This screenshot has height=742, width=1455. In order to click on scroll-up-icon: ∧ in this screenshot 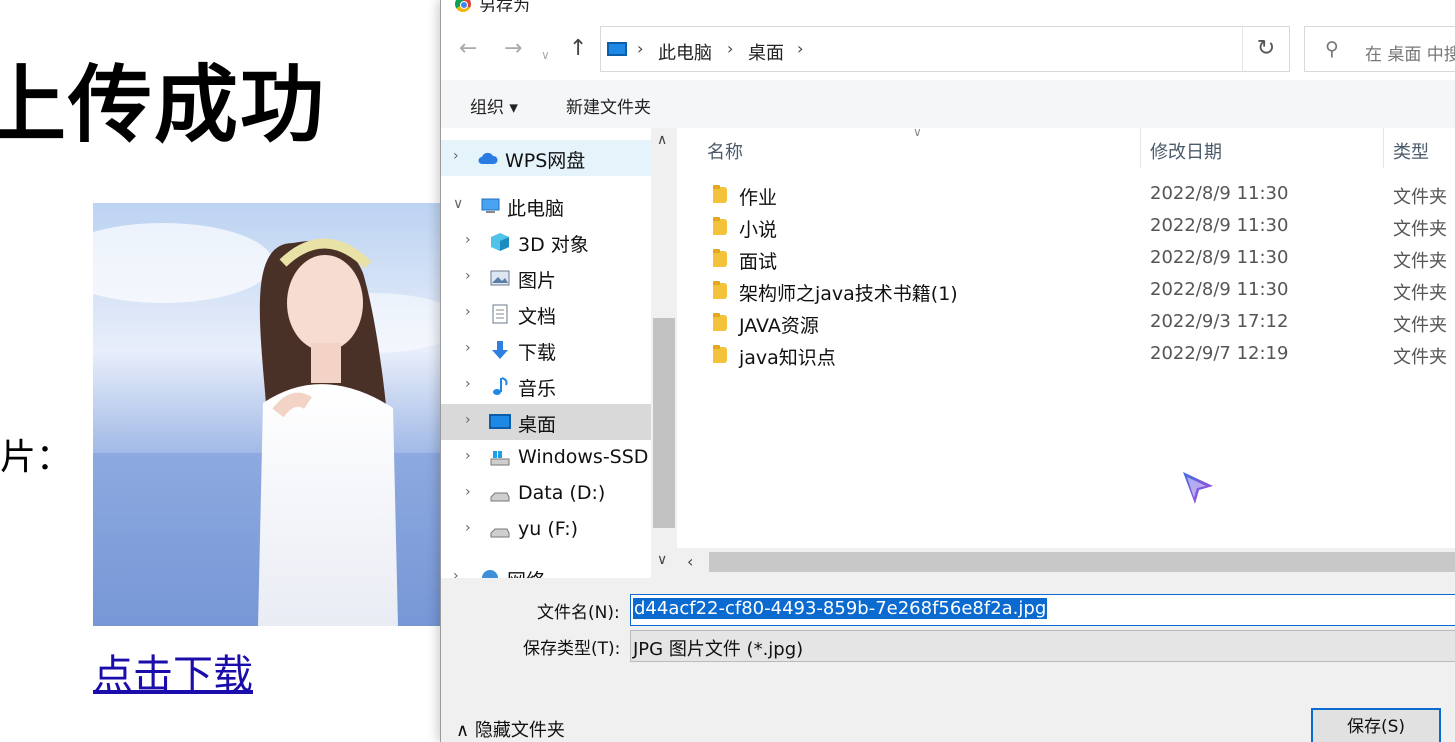, I will do `click(662, 140)`.